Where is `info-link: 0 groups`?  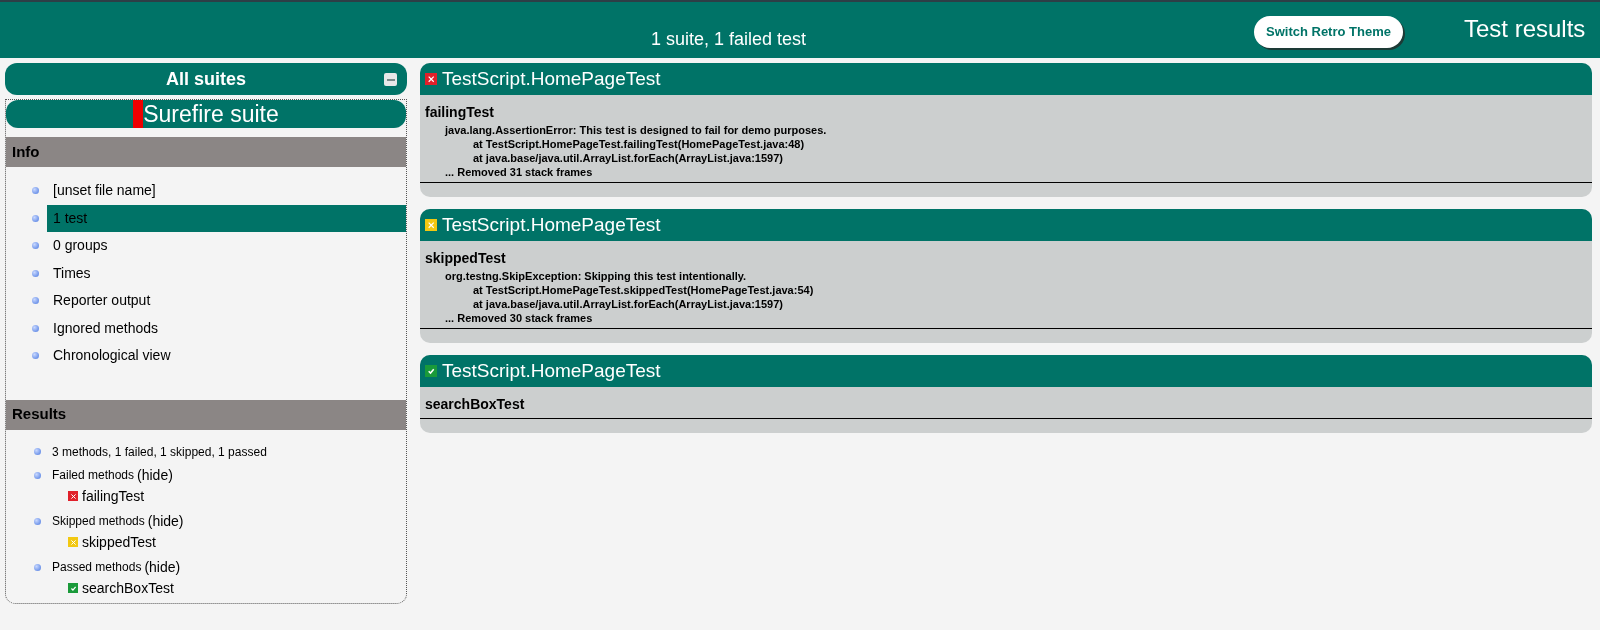
info-link: 0 groups is located at coordinates (226, 246).